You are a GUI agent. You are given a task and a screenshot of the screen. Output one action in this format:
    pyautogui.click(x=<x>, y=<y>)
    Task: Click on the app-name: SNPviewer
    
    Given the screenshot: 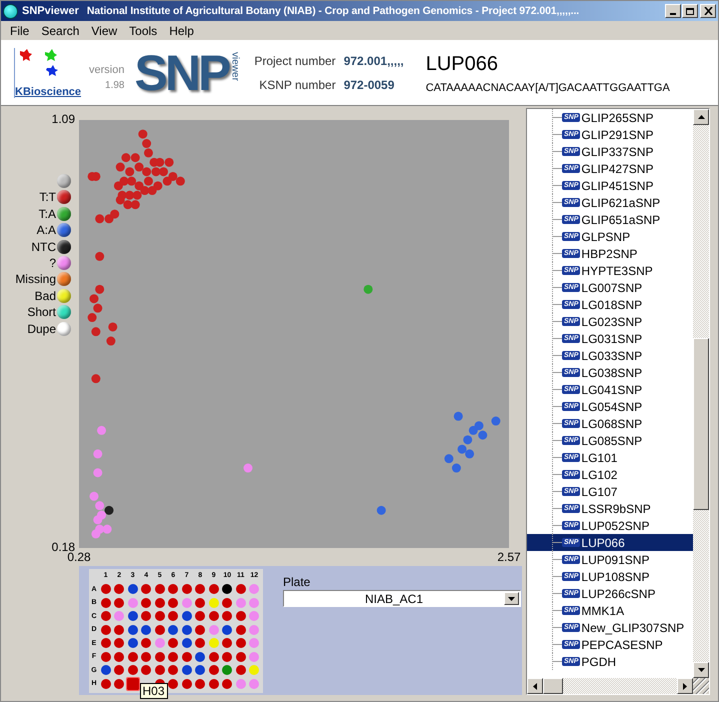 What is the action you would take?
    pyautogui.click(x=50, y=11)
    